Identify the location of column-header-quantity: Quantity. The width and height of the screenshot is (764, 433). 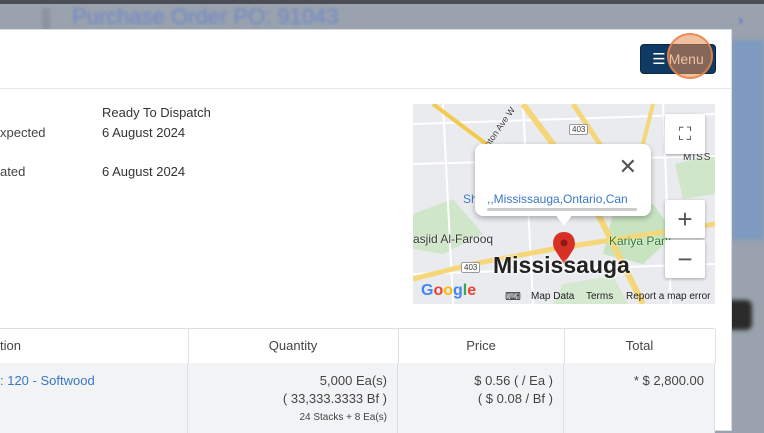
(293, 346).